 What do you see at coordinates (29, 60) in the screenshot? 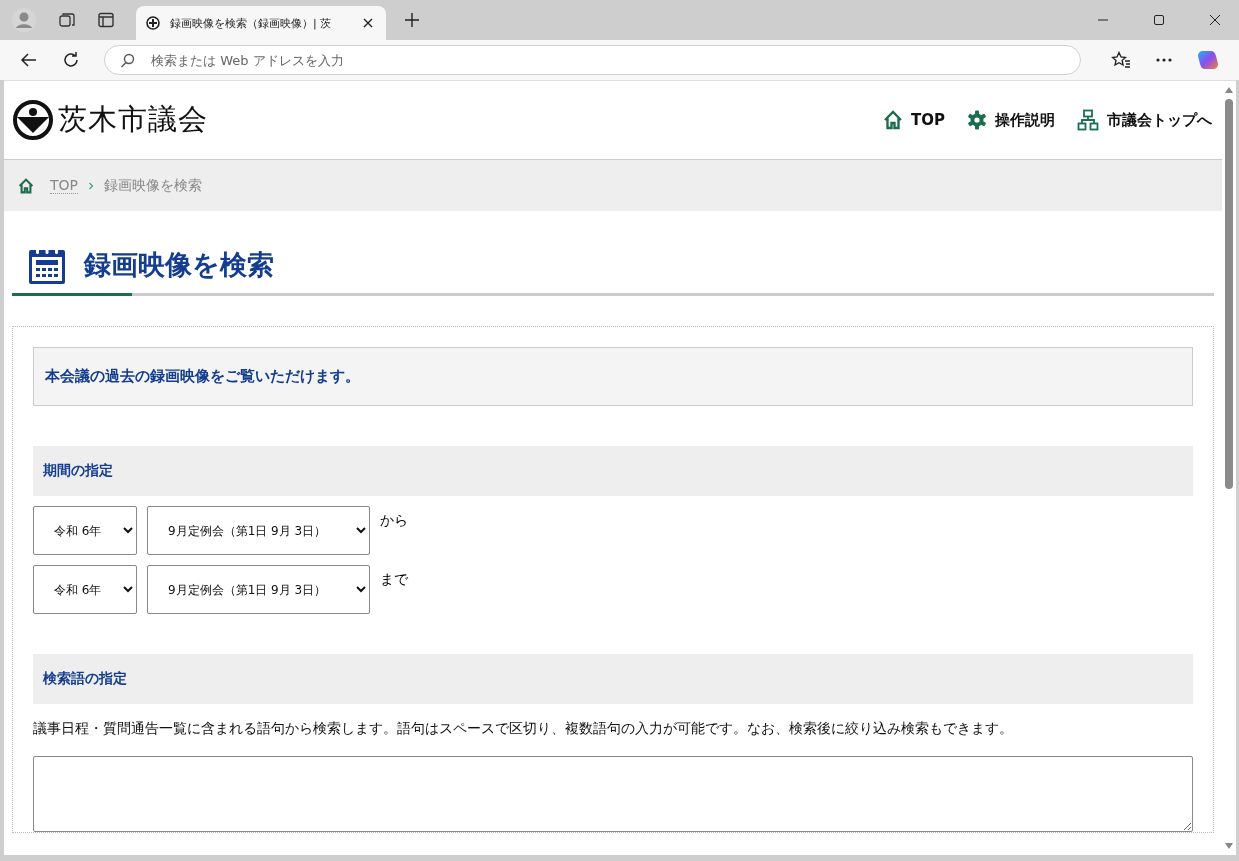
I see `back-icon` at bounding box center [29, 60].